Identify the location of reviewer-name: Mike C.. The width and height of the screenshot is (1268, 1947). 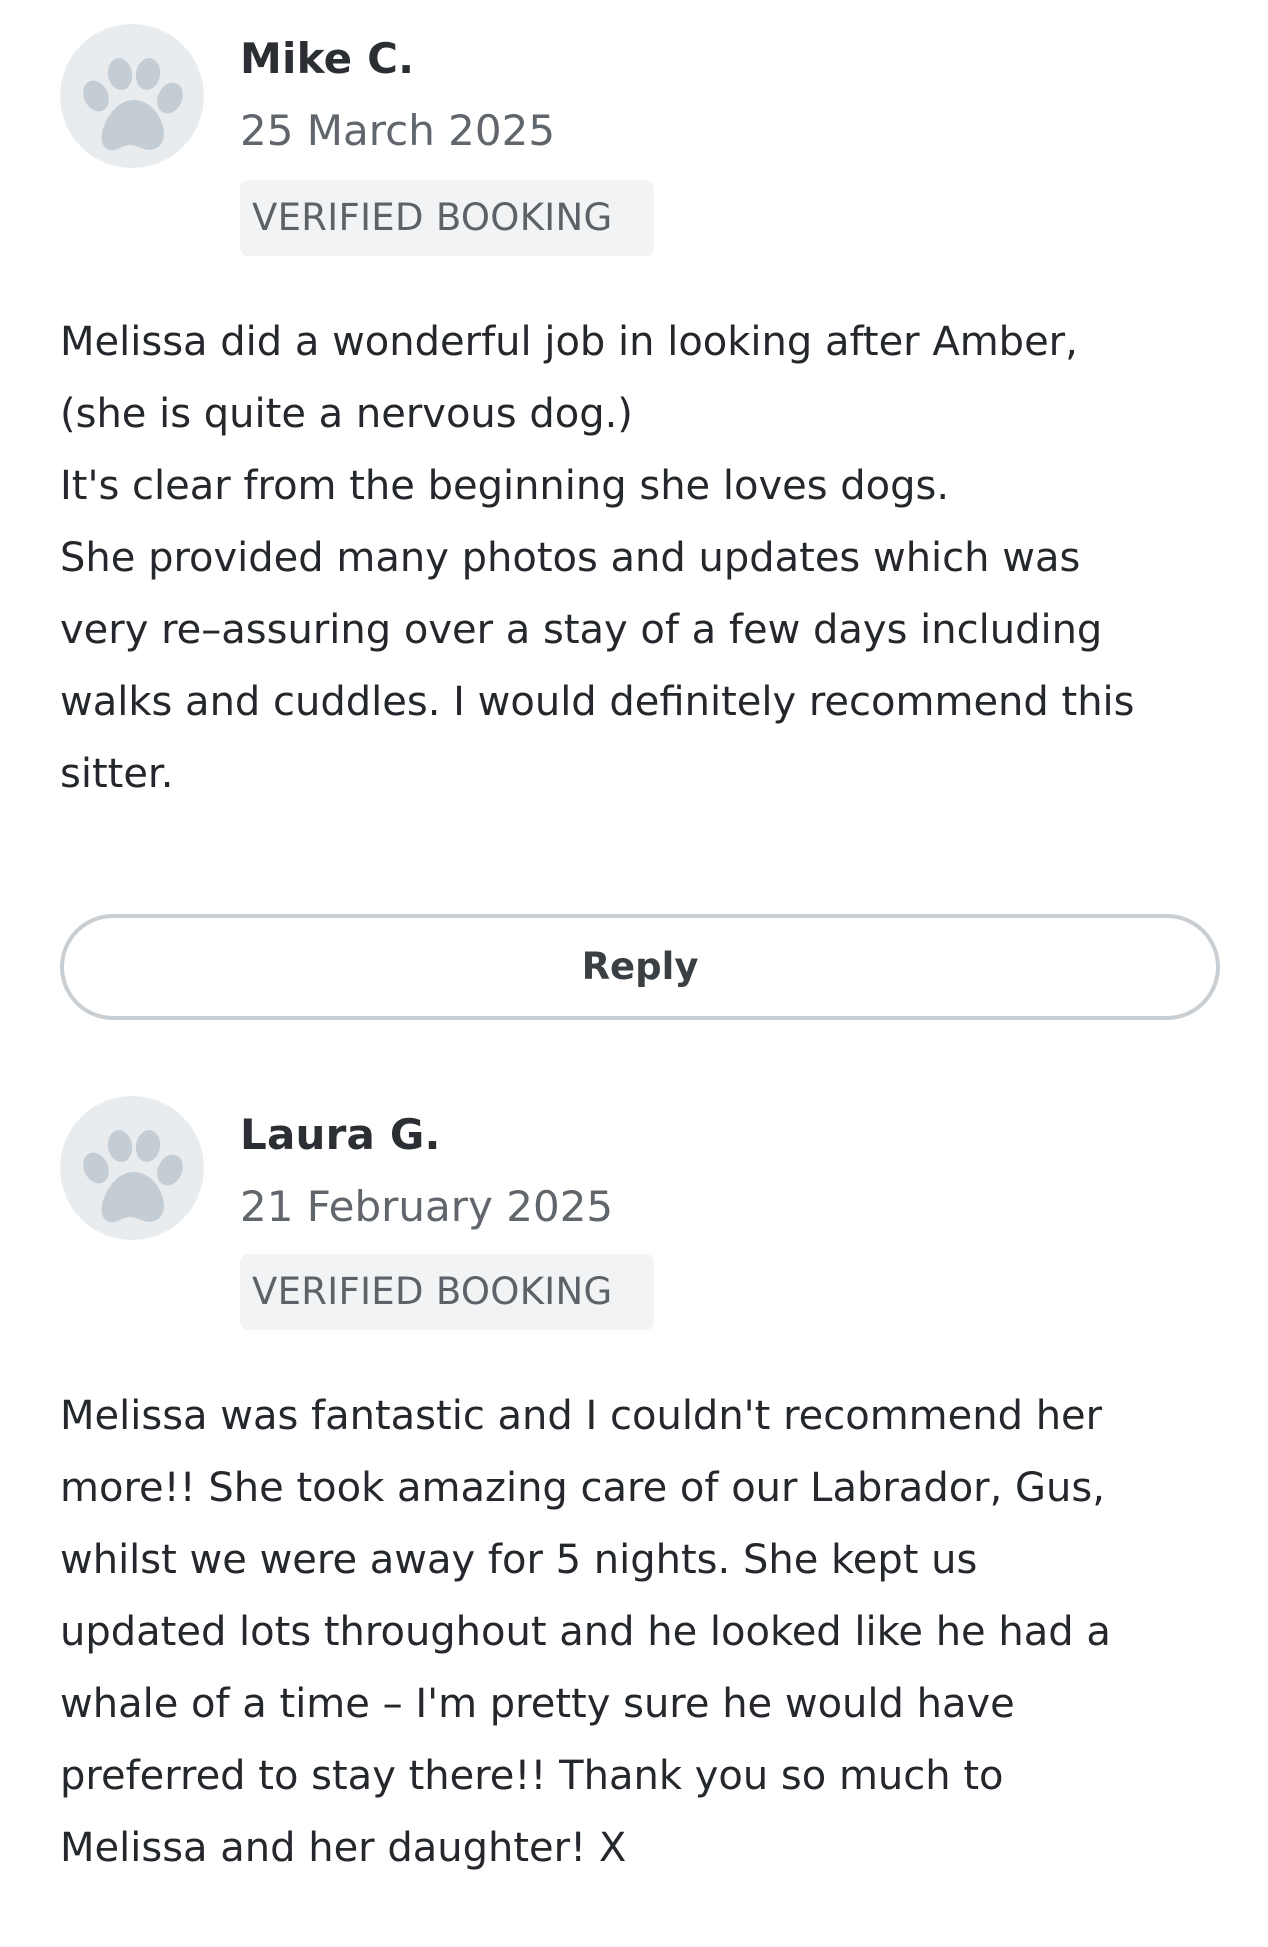
(327, 58).